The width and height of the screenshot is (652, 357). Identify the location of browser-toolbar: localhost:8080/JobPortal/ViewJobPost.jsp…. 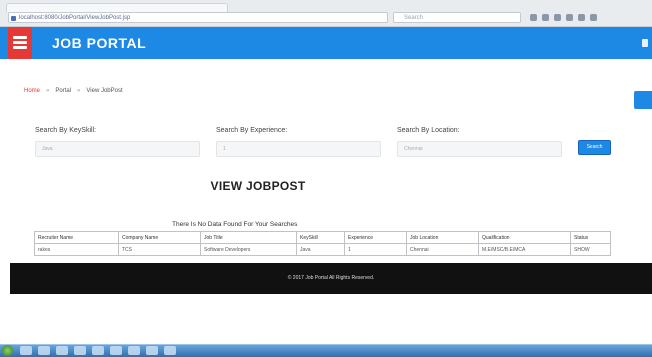
(326, 13).